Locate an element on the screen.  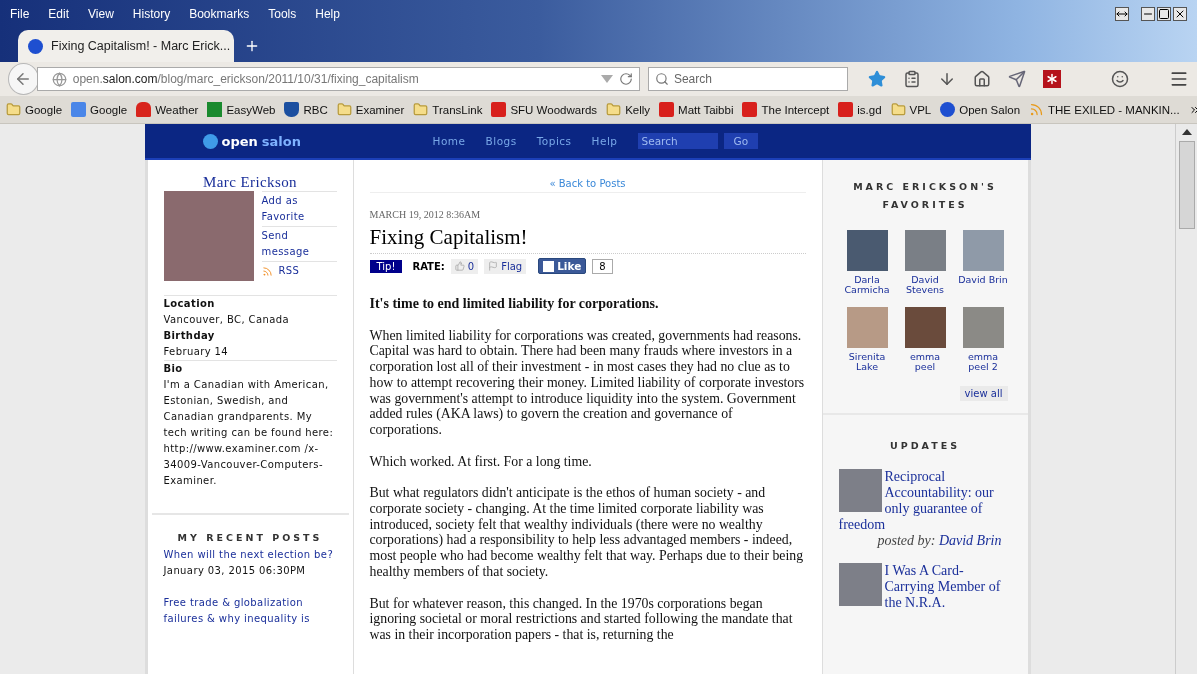
bookmark-item: The Intercept is located at coordinates (786, 109).